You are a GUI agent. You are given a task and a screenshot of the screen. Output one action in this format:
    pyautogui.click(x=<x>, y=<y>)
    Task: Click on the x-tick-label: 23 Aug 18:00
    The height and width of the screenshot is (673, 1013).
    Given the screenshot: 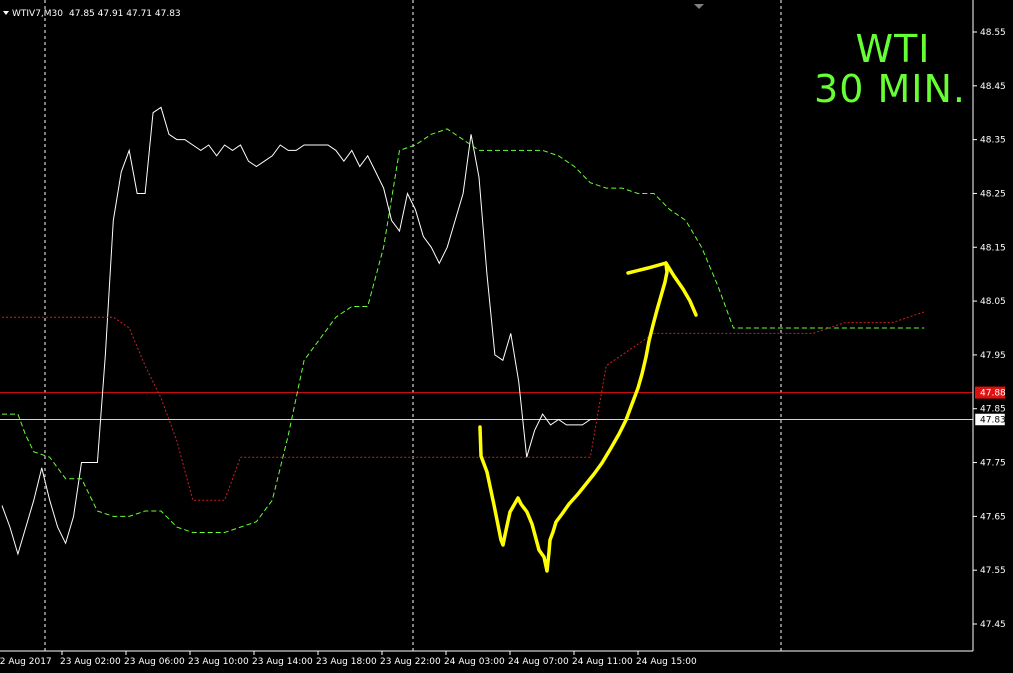 What is the action you would take?
    pyautogui.click(x=346, y=662)
    